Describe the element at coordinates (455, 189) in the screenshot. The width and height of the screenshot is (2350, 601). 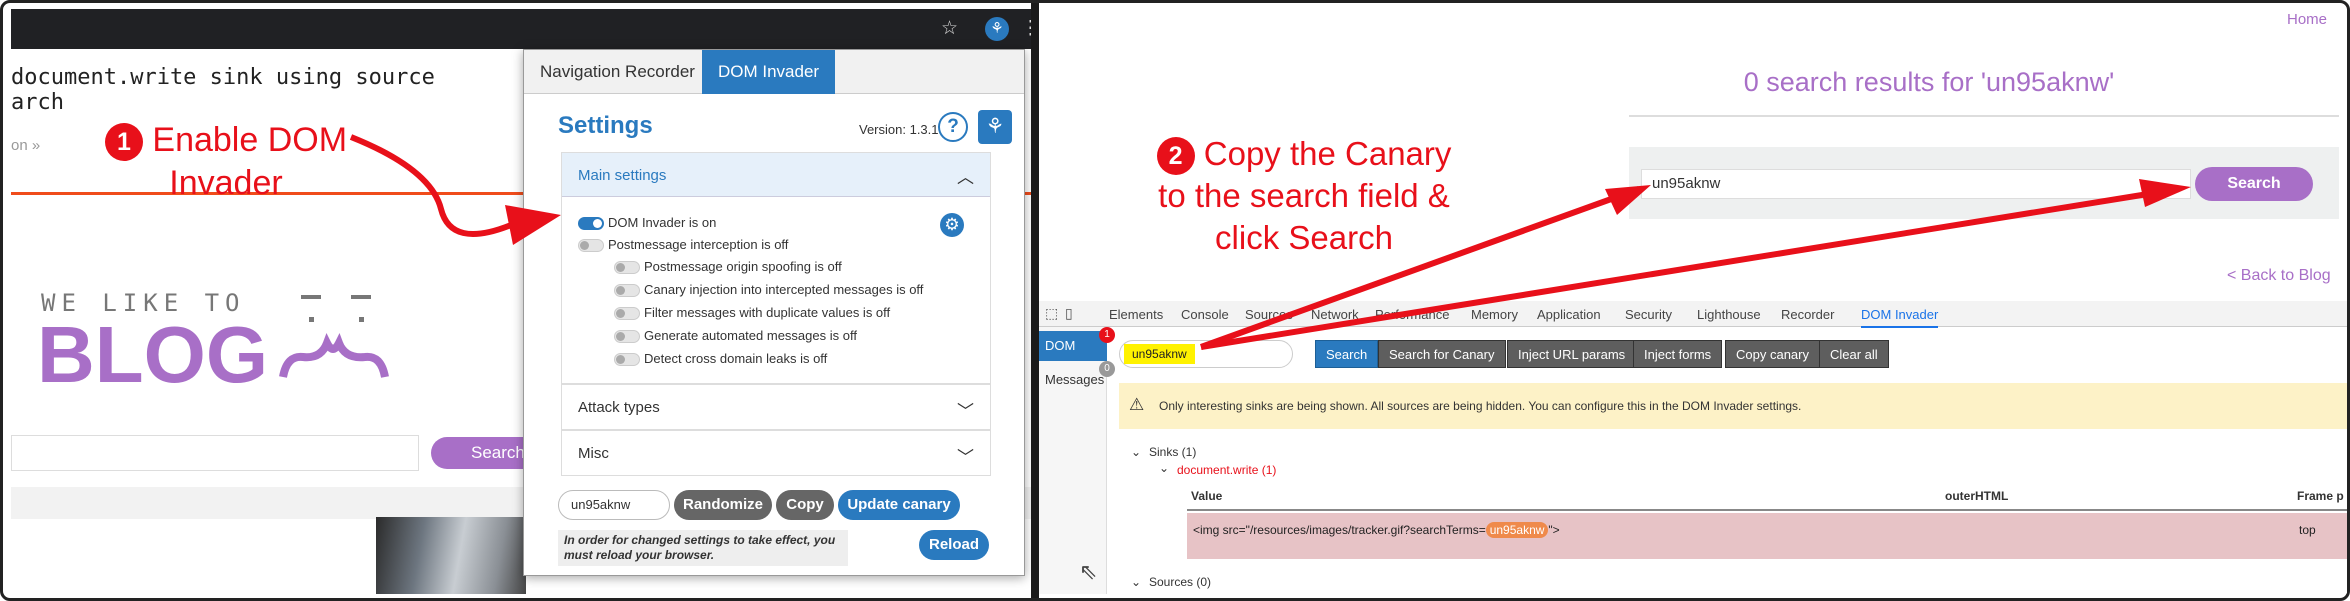
I see `step1-arrow` at that location.